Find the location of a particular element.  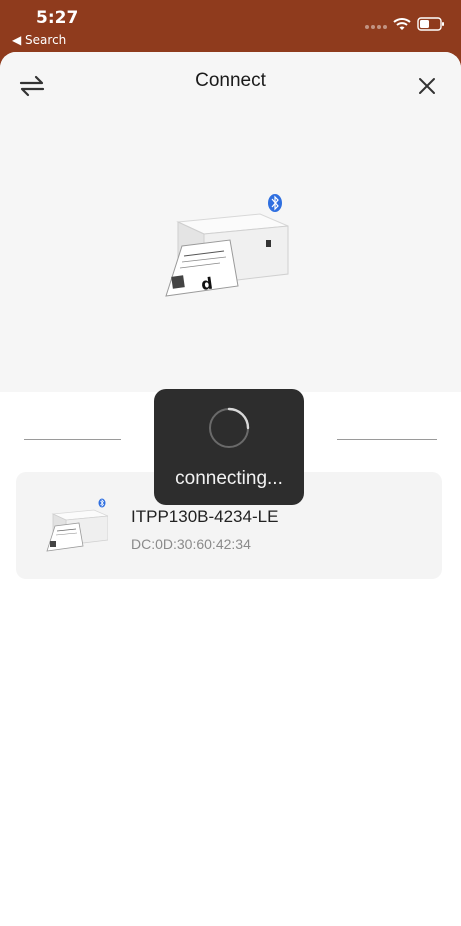

battery-icon is located at coordinates (430, 24).